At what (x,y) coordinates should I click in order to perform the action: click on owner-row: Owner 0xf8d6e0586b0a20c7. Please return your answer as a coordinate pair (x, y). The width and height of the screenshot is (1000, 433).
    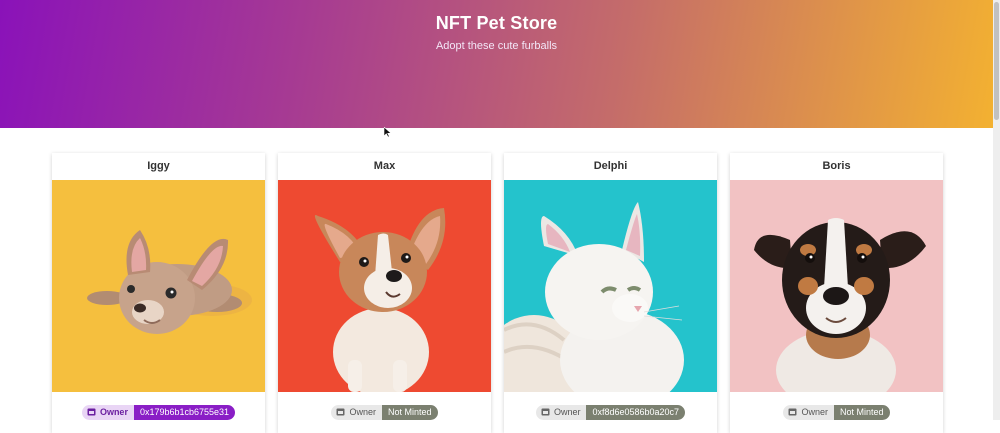
    Looking at the image, I should click on (610, 412).